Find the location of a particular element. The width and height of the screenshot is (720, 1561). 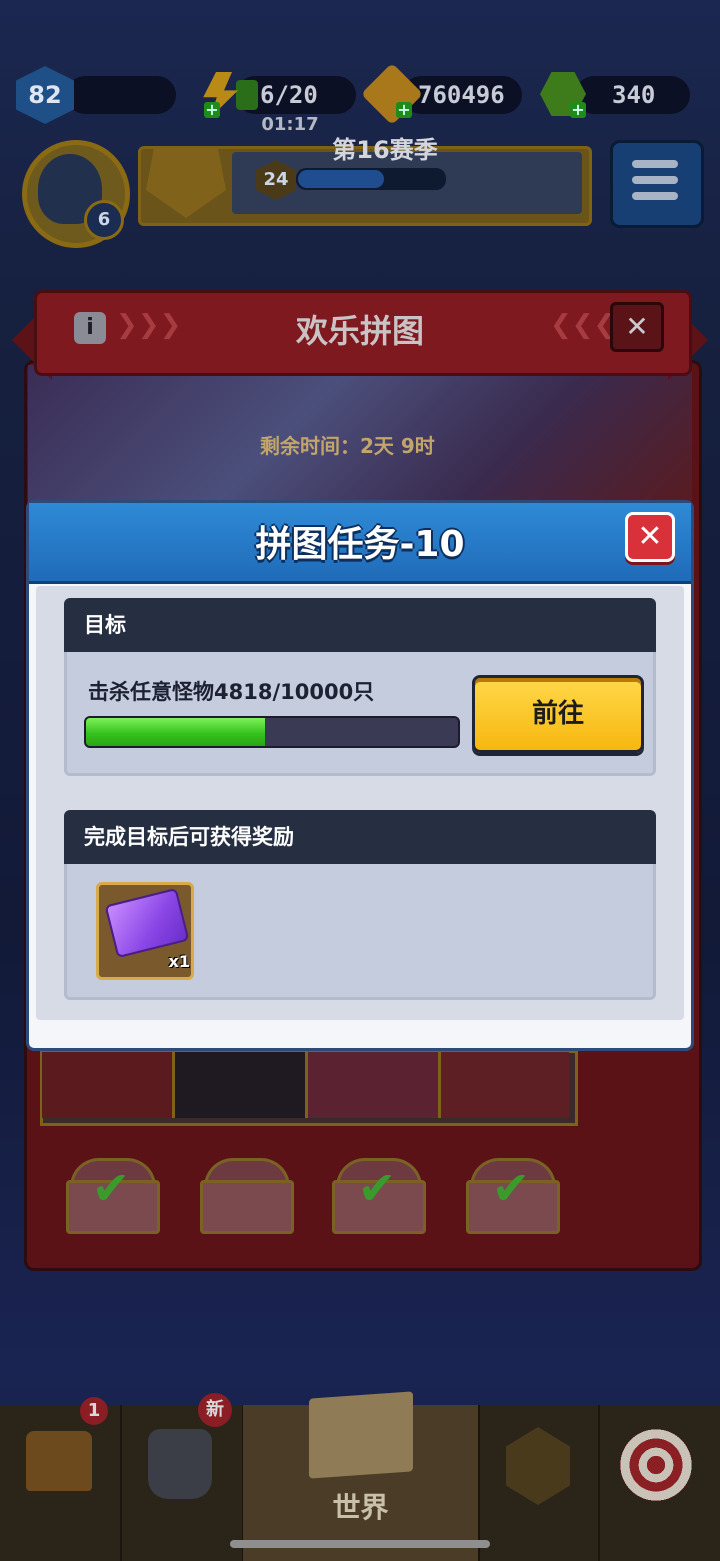

reward-section-title: 完成目标后可获得奖励 is located at coordinates (189, 837).